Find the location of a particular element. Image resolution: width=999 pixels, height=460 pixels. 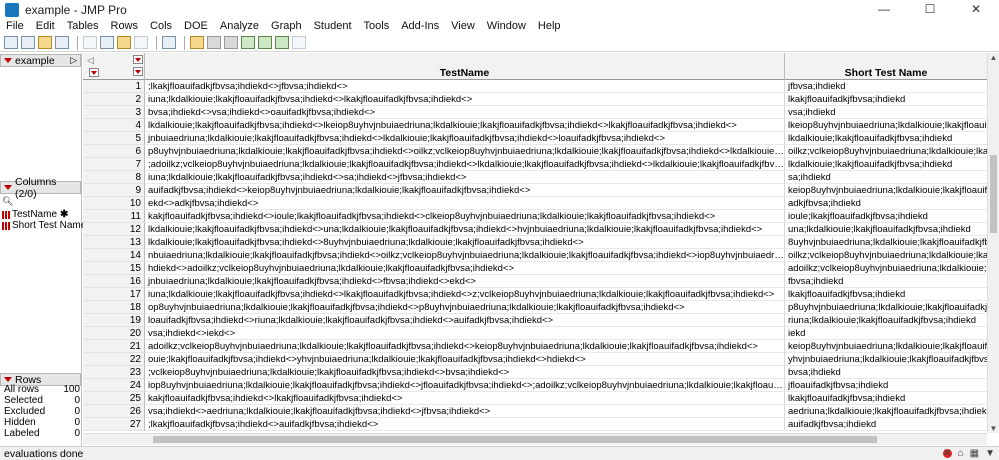

collapse-arrow-icon: ▷ is located at coordinates (73, 60).